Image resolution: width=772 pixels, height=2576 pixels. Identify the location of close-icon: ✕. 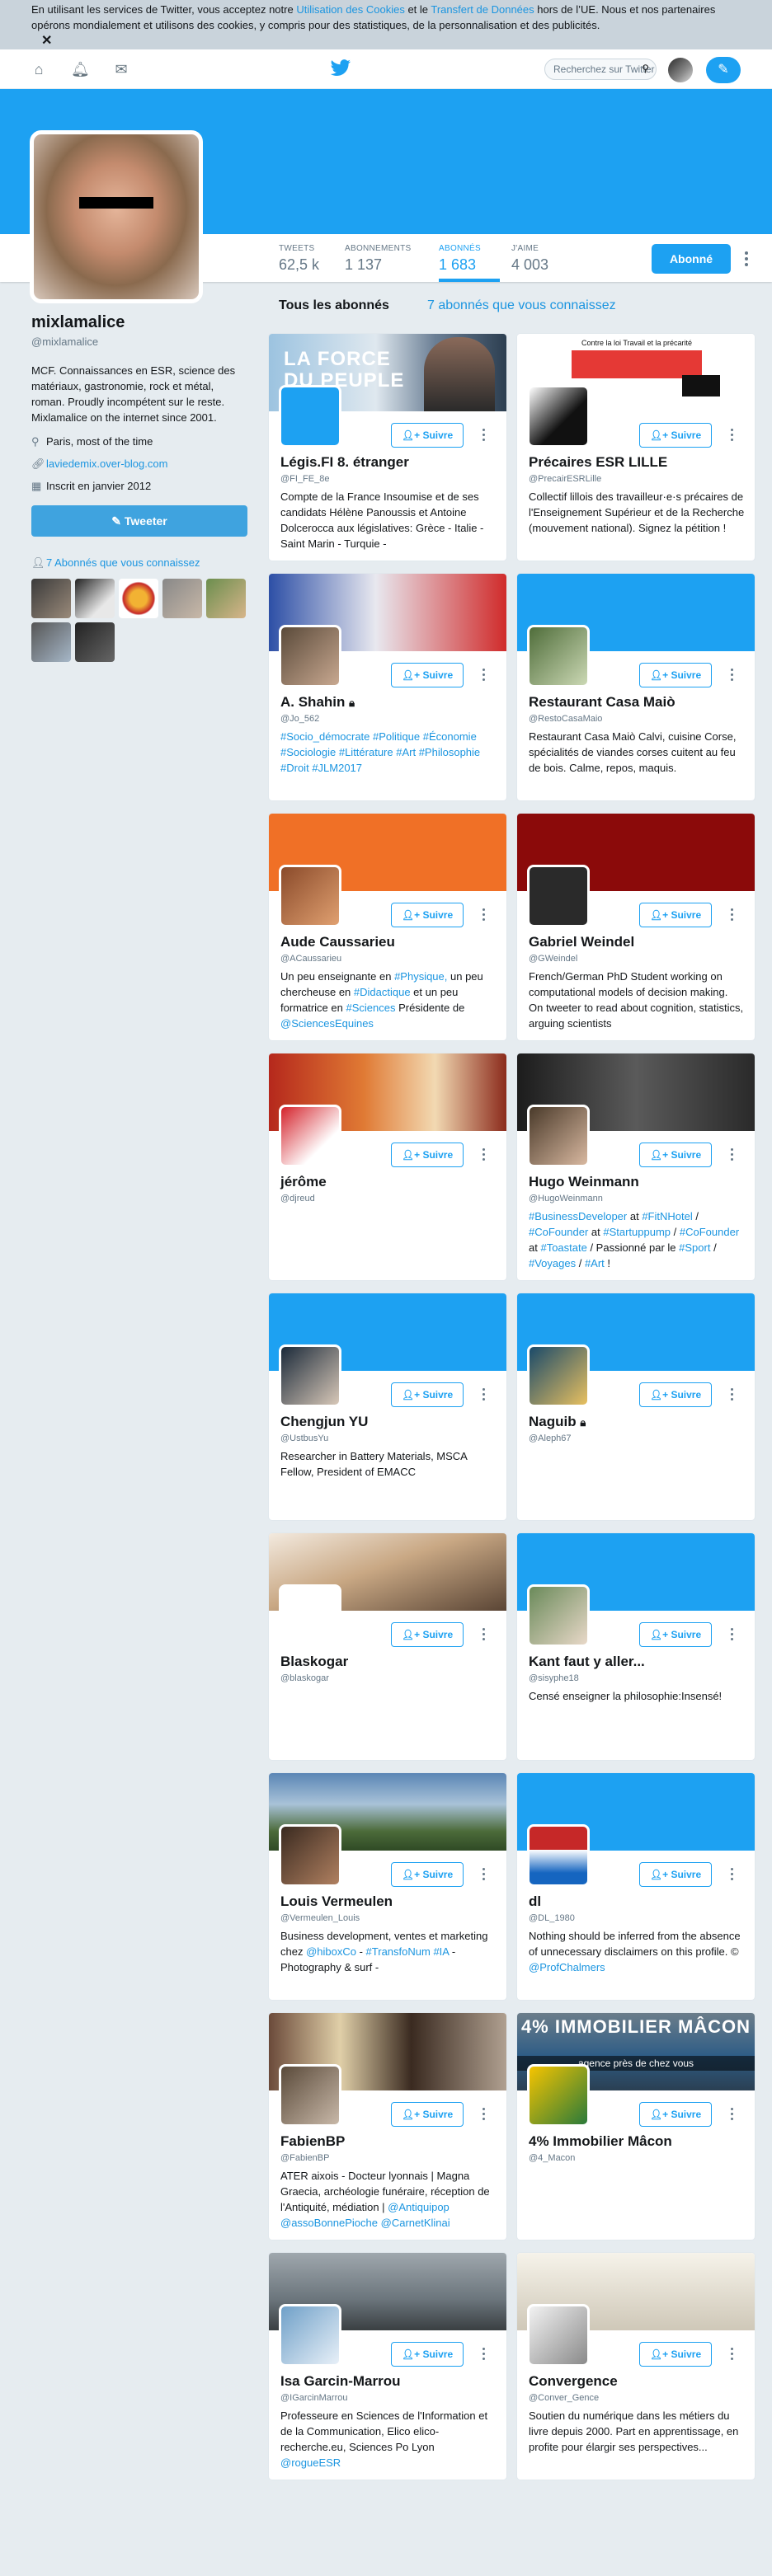
(46, 41).